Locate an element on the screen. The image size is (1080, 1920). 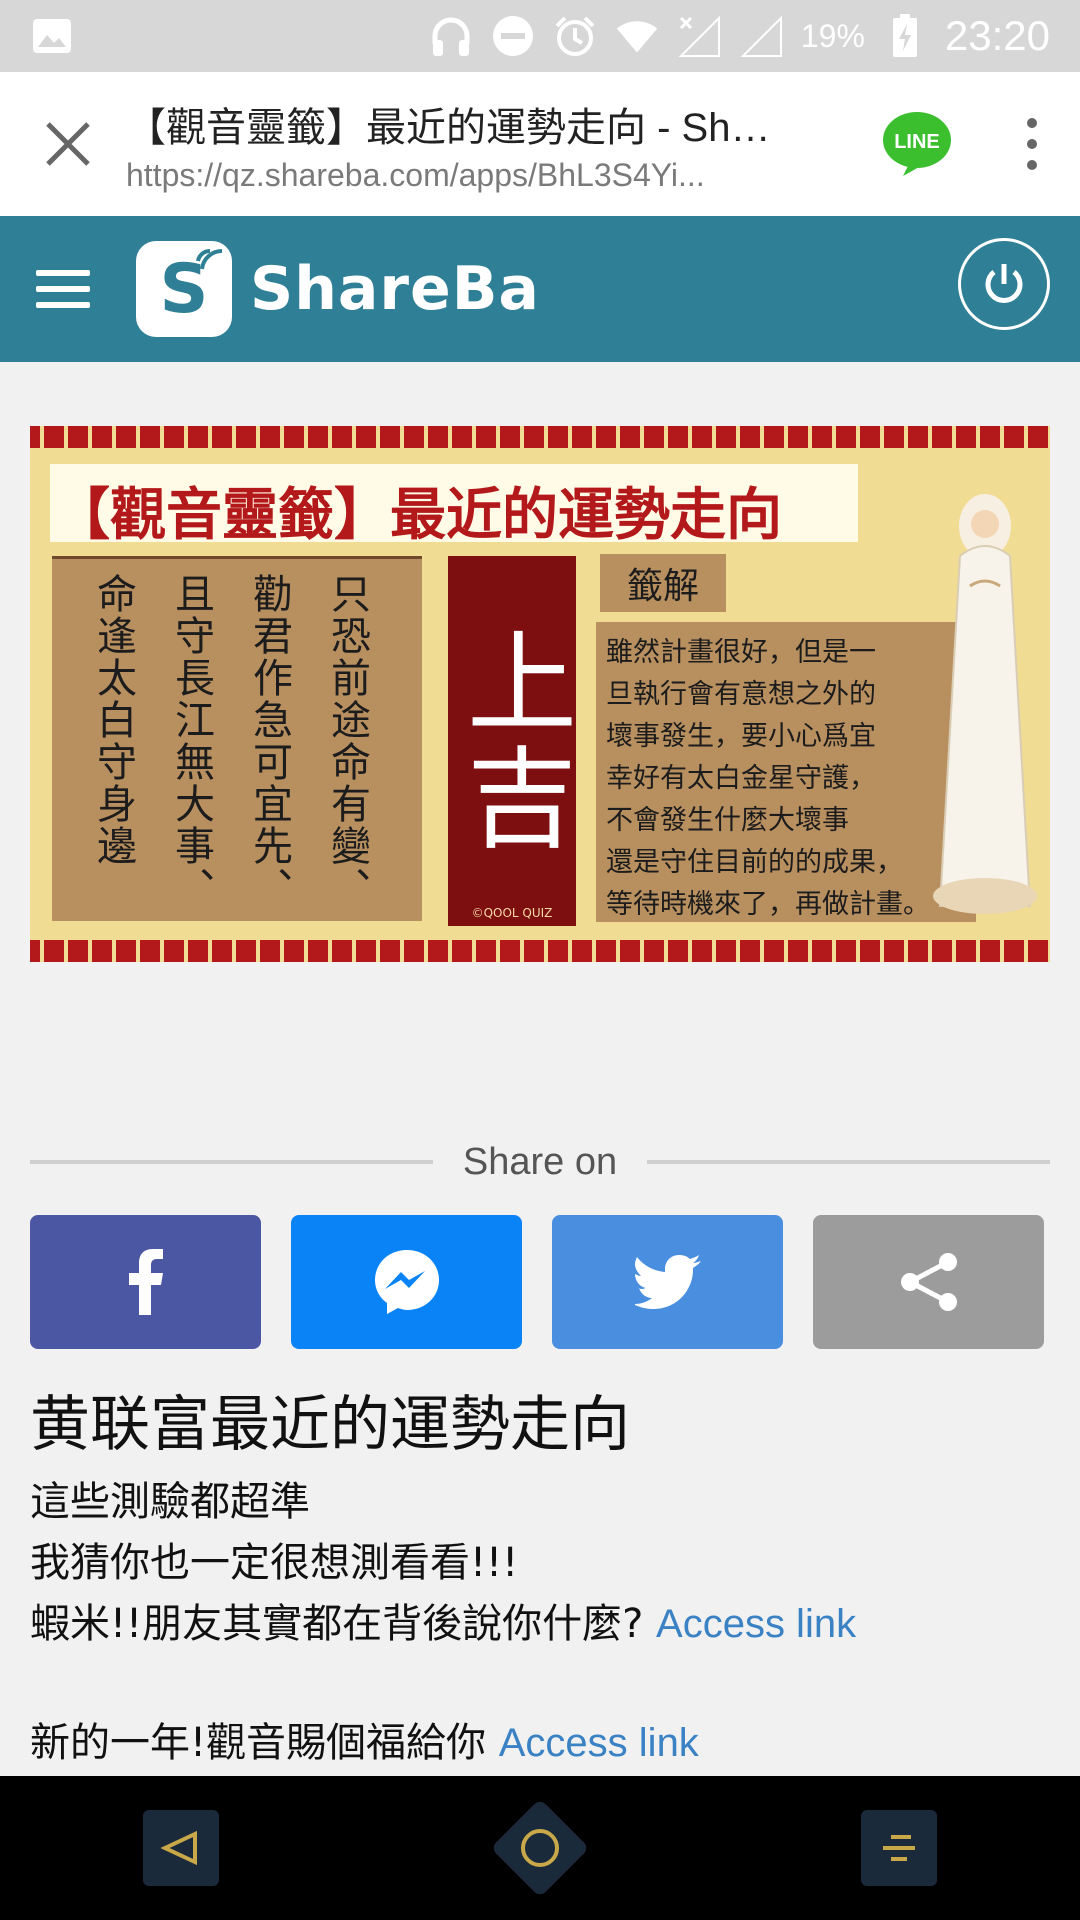
fortune-poem-columns: 只恐前途命有變、 勸君作急可宜先、 且守長江無大事、 命逢太白守身邊 is located at coordinates (229, 741).